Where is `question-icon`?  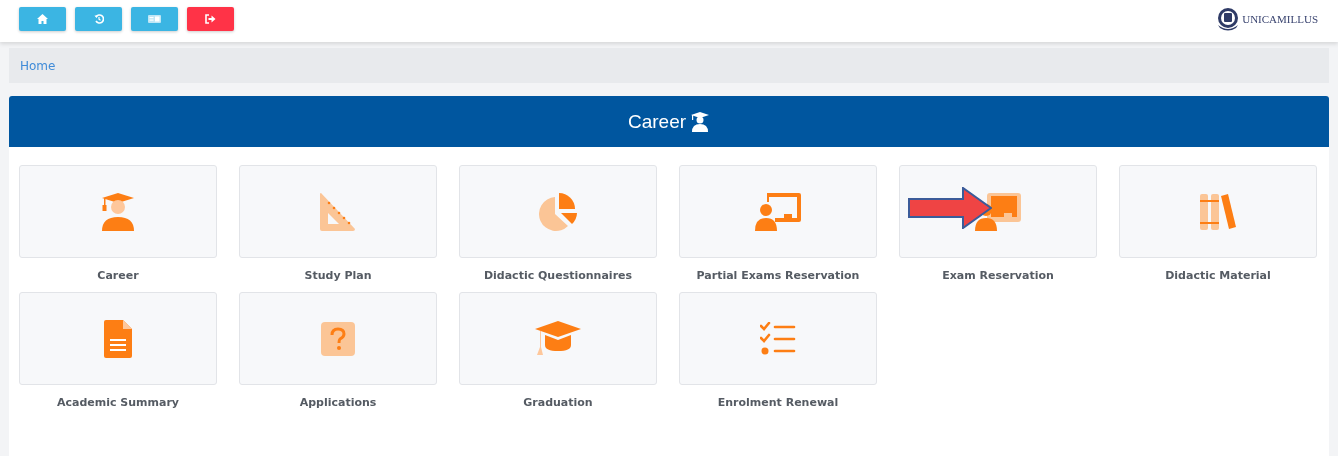
question-icon is located at coordinates (338, 338).